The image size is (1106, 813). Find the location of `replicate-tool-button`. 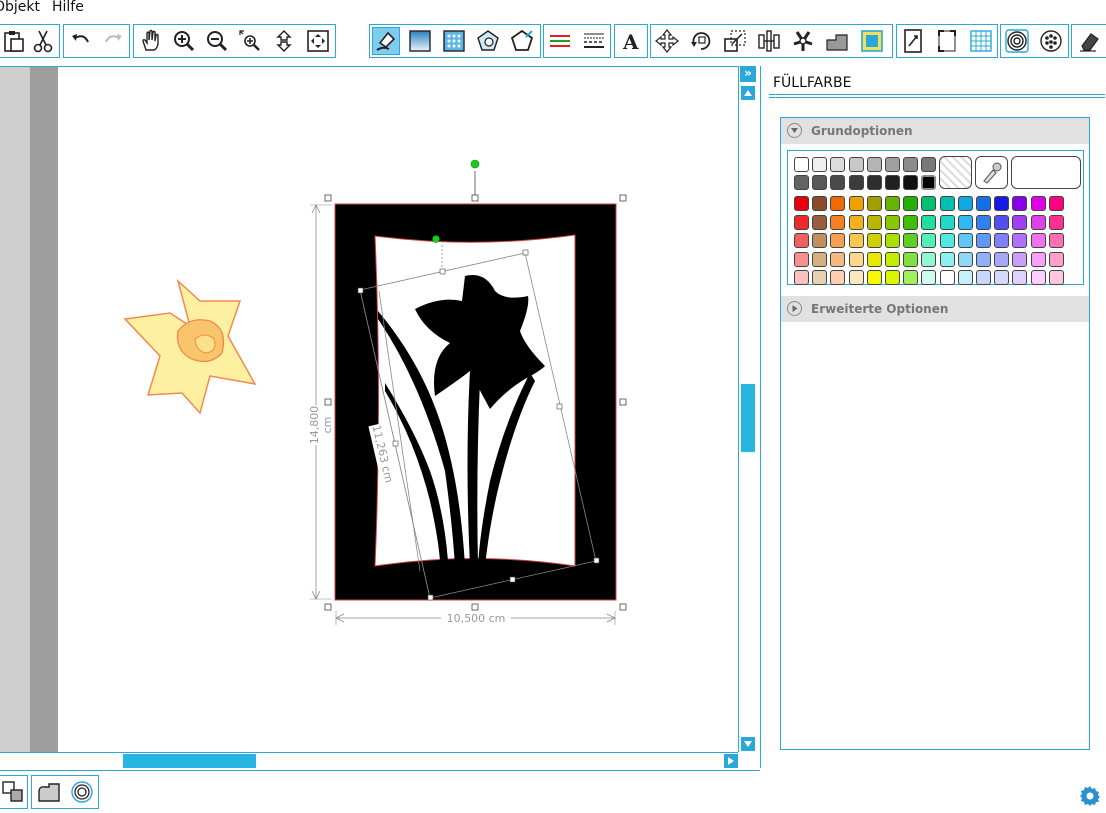

replicate-tool-button is located at coordinates (803, 41).